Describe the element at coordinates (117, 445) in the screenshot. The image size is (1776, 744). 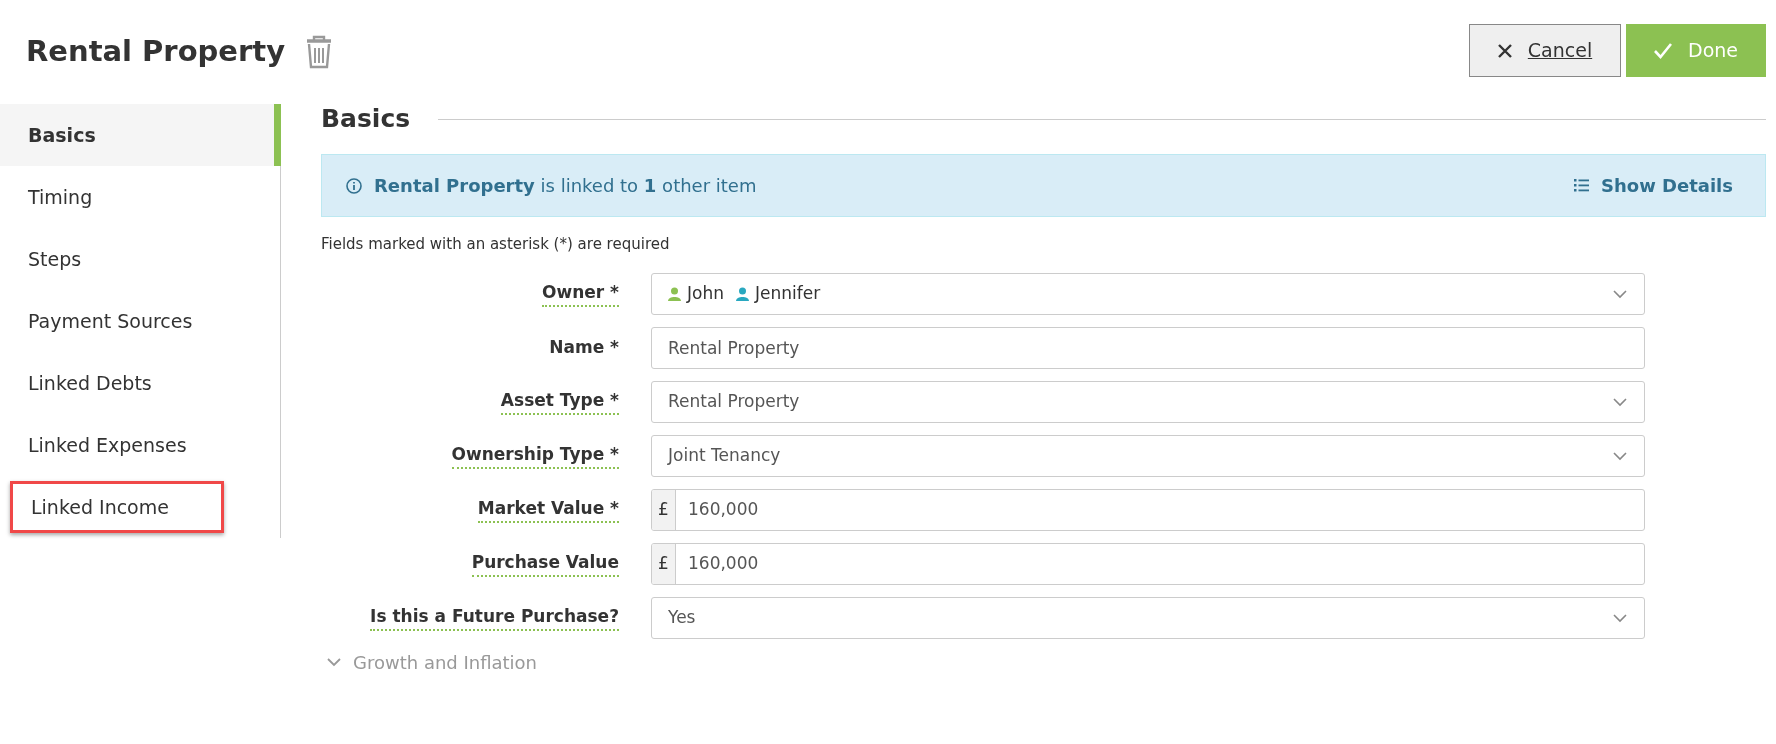
I see `sidebar-item: Linked Expenses` at that location.